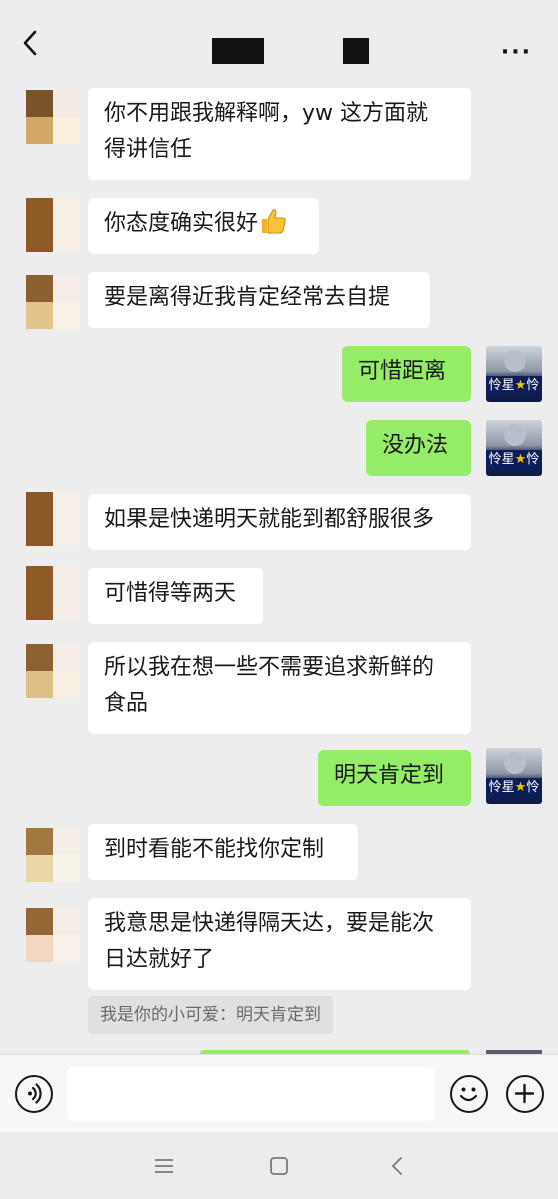 This screenshot has height=1199, width=558. I want to click on message-bubble-incoming: 可惜得等两天, so click(175, 596).